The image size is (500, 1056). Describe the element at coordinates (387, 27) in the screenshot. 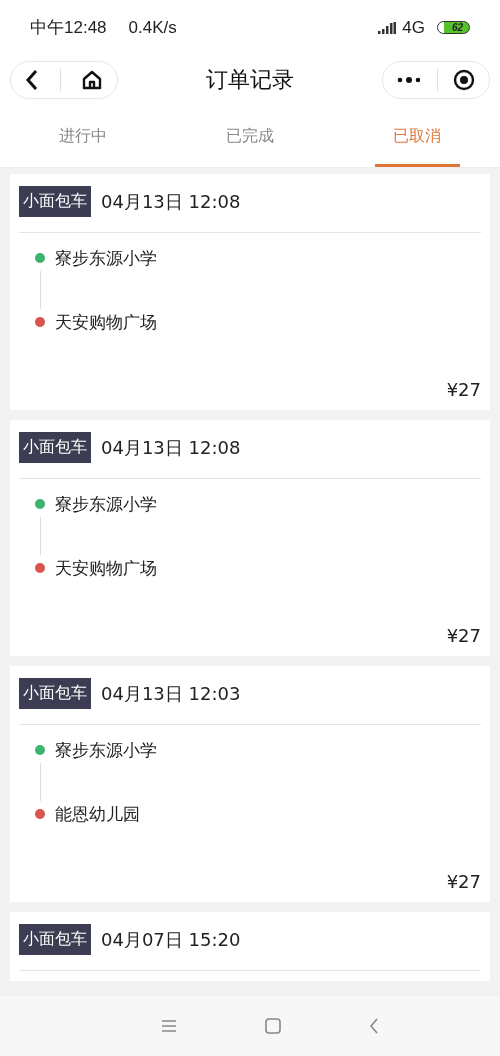

I see `signal-icon` at that location.